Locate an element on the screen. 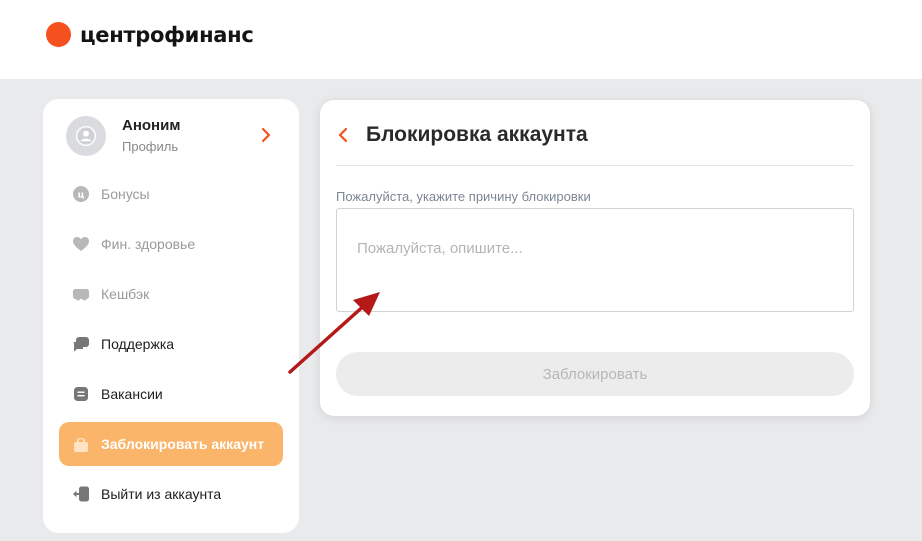 The width and height of the screenshot is (922, 541). logo: центрофинанс is located at coordinates (150, 34).